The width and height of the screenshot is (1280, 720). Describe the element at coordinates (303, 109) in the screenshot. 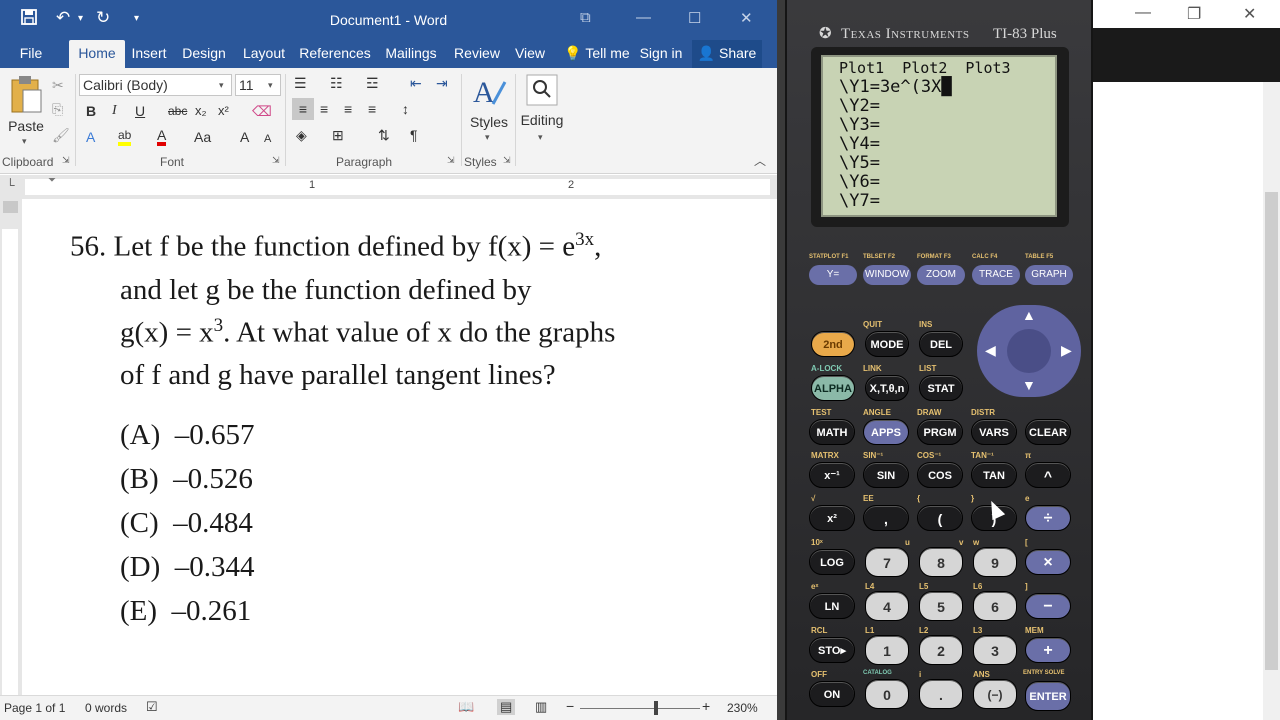

I see `align-left-icon: ≡` at that location.